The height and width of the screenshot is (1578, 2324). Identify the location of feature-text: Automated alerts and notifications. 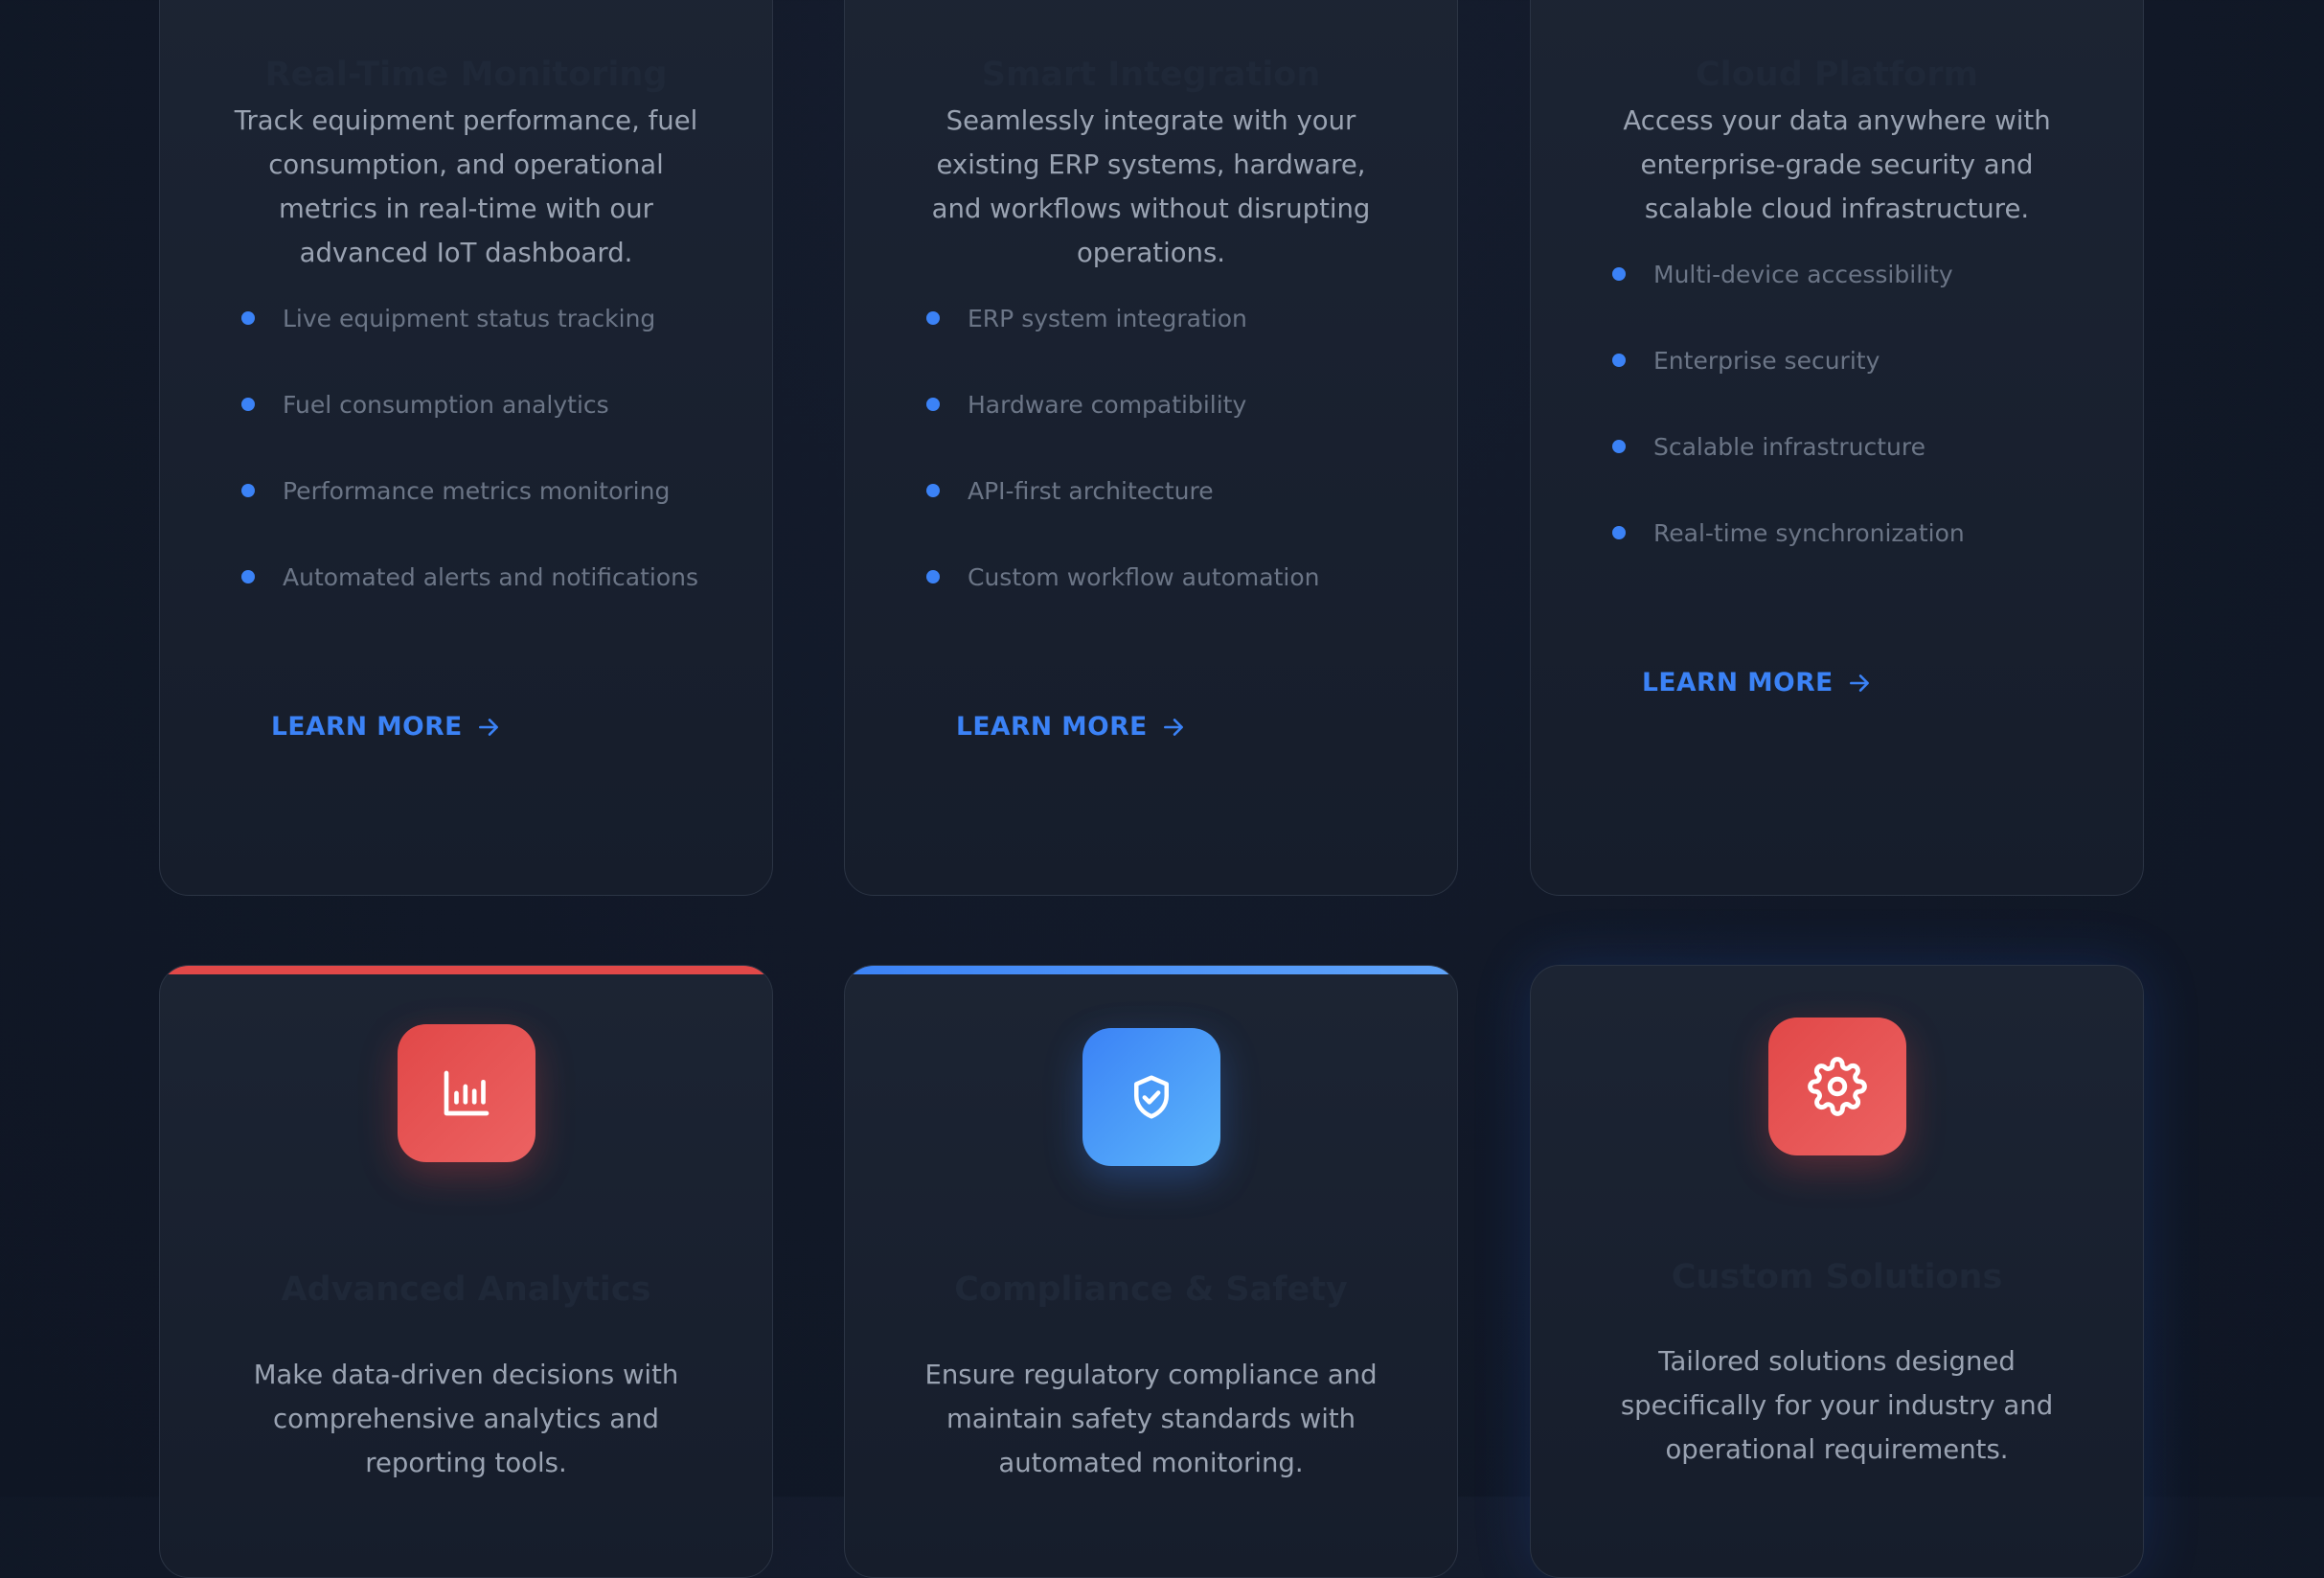
(491, 576).